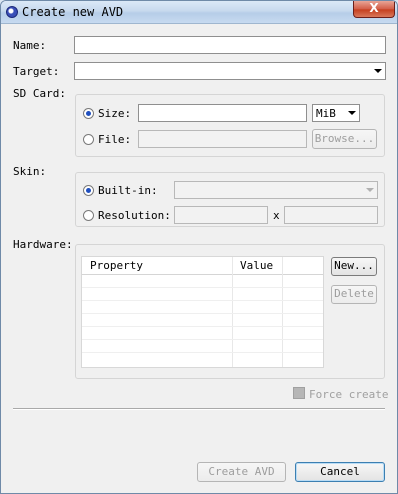 The image size is (398, 494). What do you see at coordinates (30, 45) in the screenshot?
I see `name-label: Name:` at bounding box center [30, 45].